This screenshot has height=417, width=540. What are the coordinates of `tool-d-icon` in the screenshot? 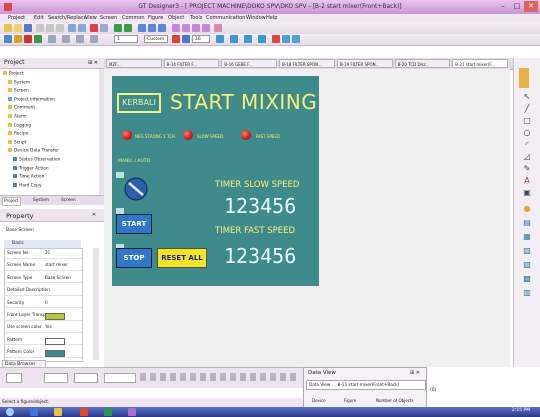 It's located at (206, 28).